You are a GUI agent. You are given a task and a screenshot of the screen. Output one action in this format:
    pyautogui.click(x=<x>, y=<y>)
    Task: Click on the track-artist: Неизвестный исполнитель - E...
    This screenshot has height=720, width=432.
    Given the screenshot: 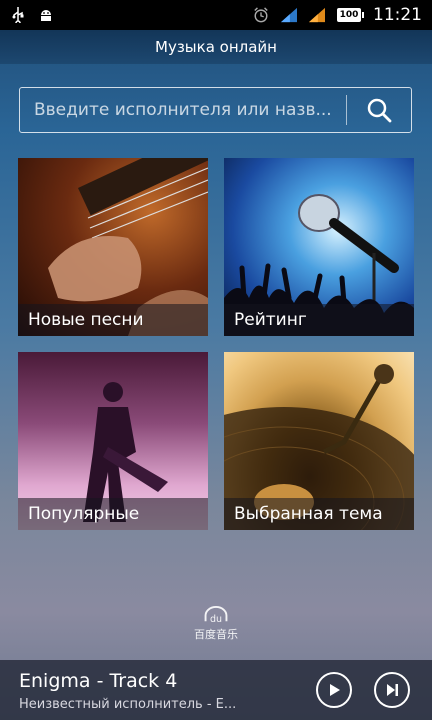 What is the action you would take?
    pyautogui.click(x=149, y=704)
    